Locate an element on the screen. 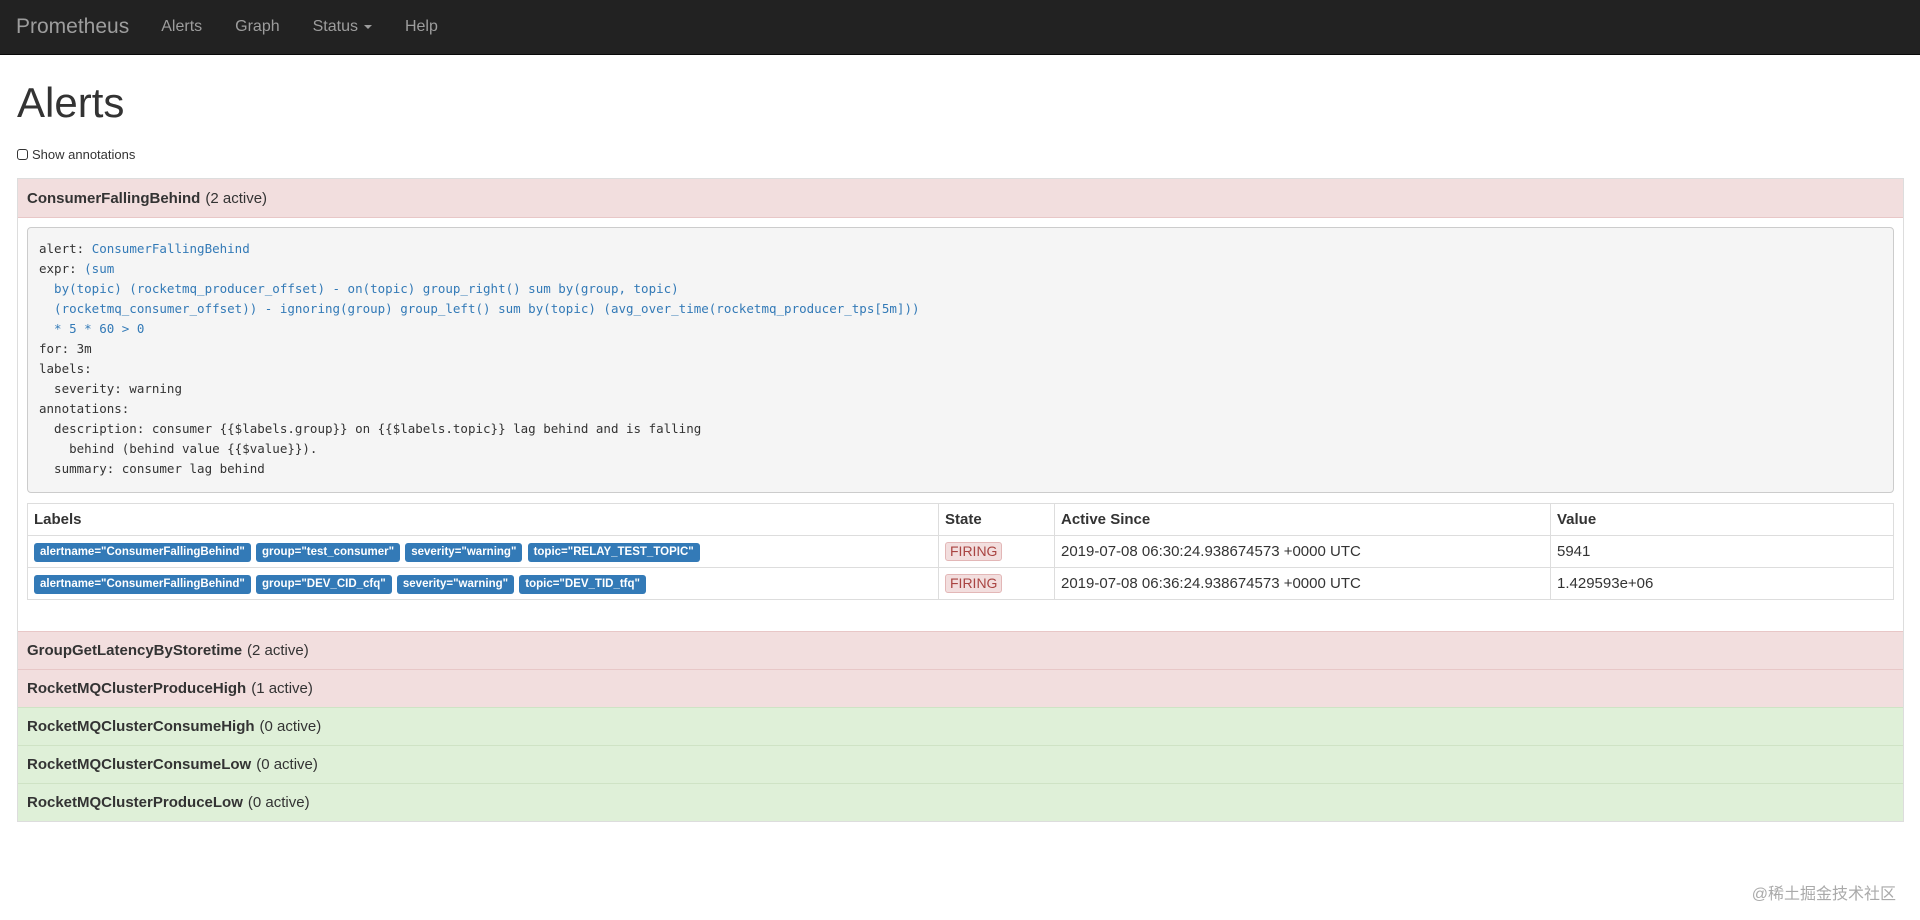 The image size is (1920, 920). label-badge: topic="RELAY_TEST_TOPIC" is located at coordinates (613, 552).